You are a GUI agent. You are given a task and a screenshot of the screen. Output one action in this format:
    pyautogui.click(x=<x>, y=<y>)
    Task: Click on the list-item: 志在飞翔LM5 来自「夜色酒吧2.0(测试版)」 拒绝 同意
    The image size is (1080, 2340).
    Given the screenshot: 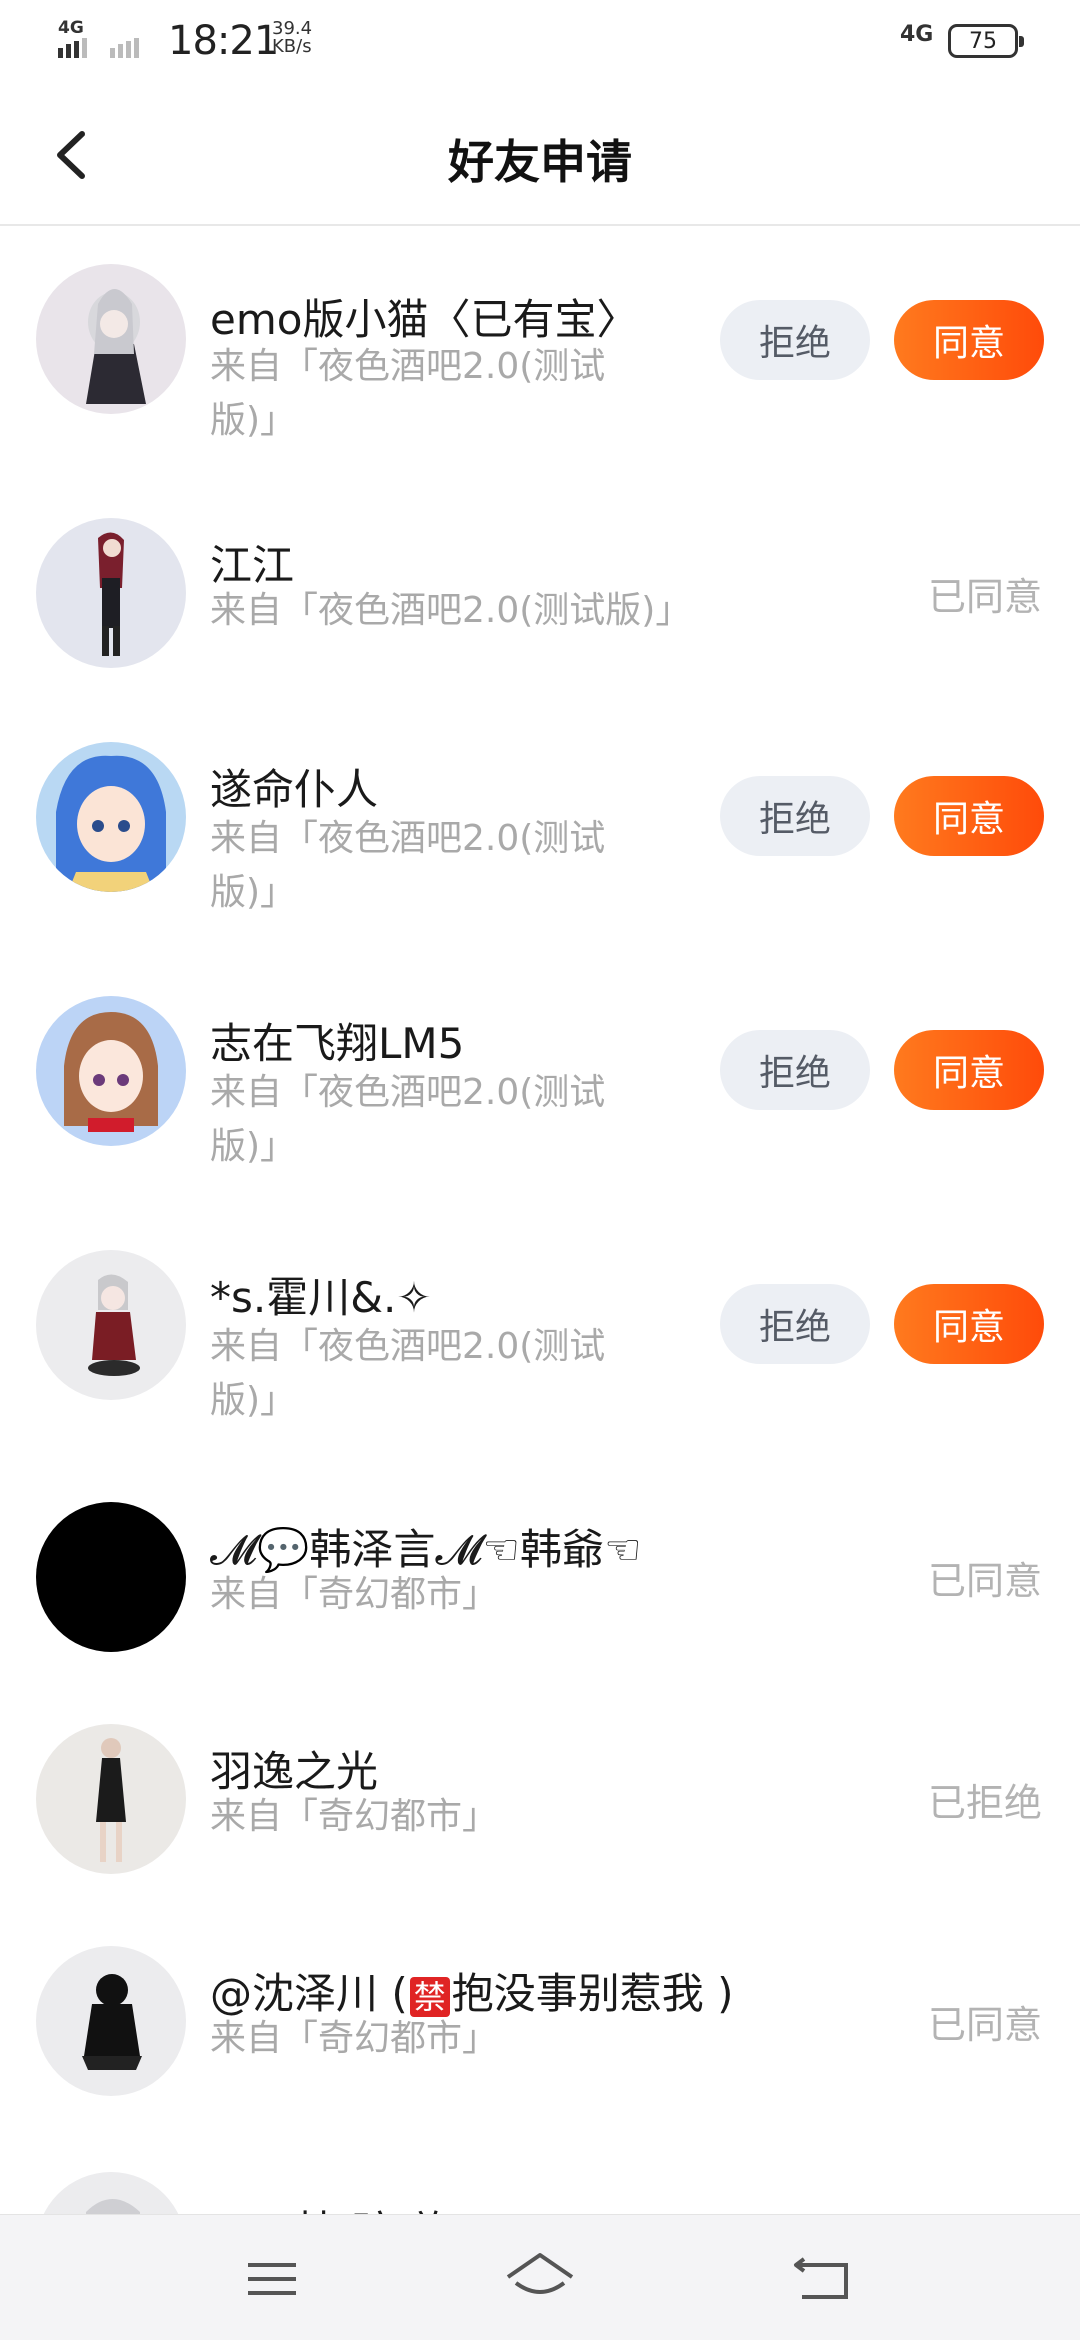 What is the action you would take?
    pyautogui.click(x=540, y=1081)
    